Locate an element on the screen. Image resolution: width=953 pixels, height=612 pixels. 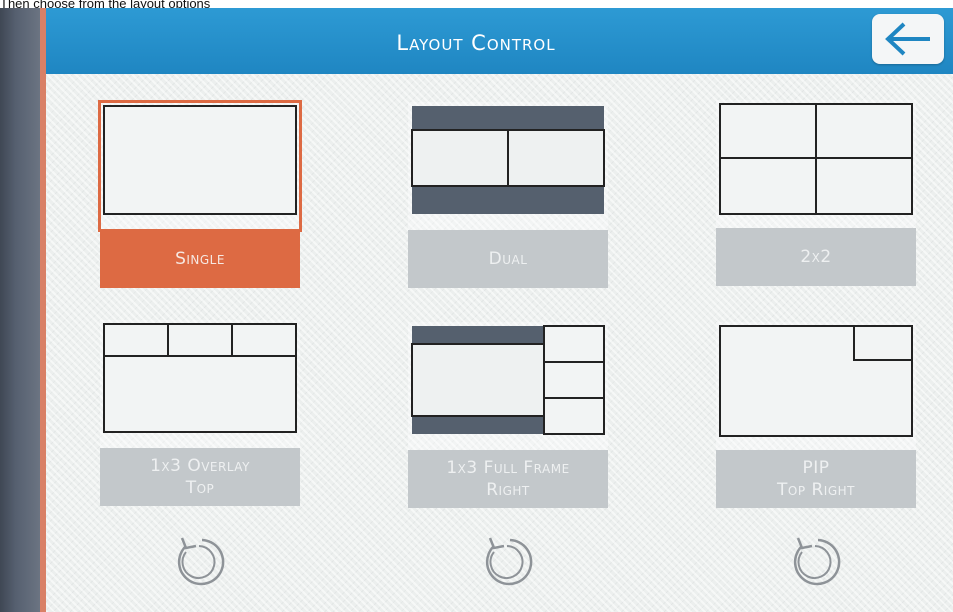
layout-1x3-overlay-top-preview is located at coordinates (200, 384).